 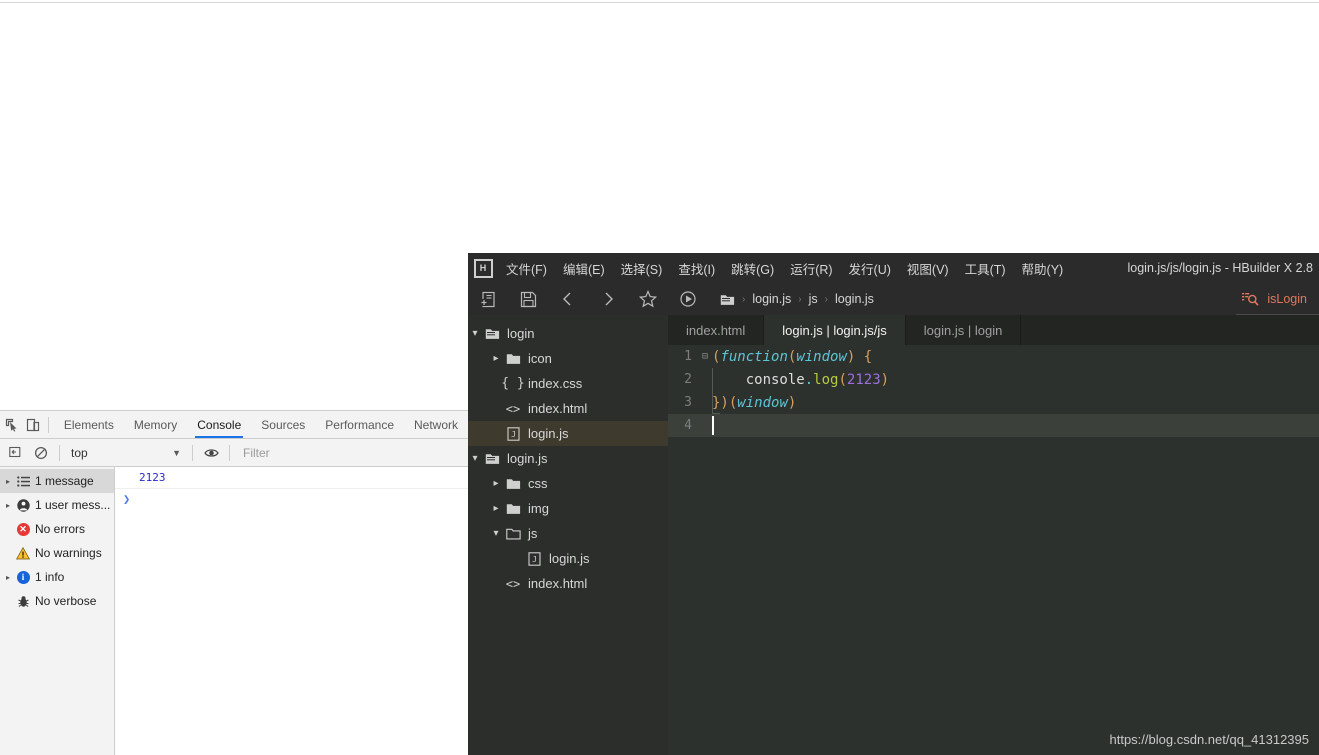 I want to click on menu-edit: 编辑(E), so click(x=584, y=268).